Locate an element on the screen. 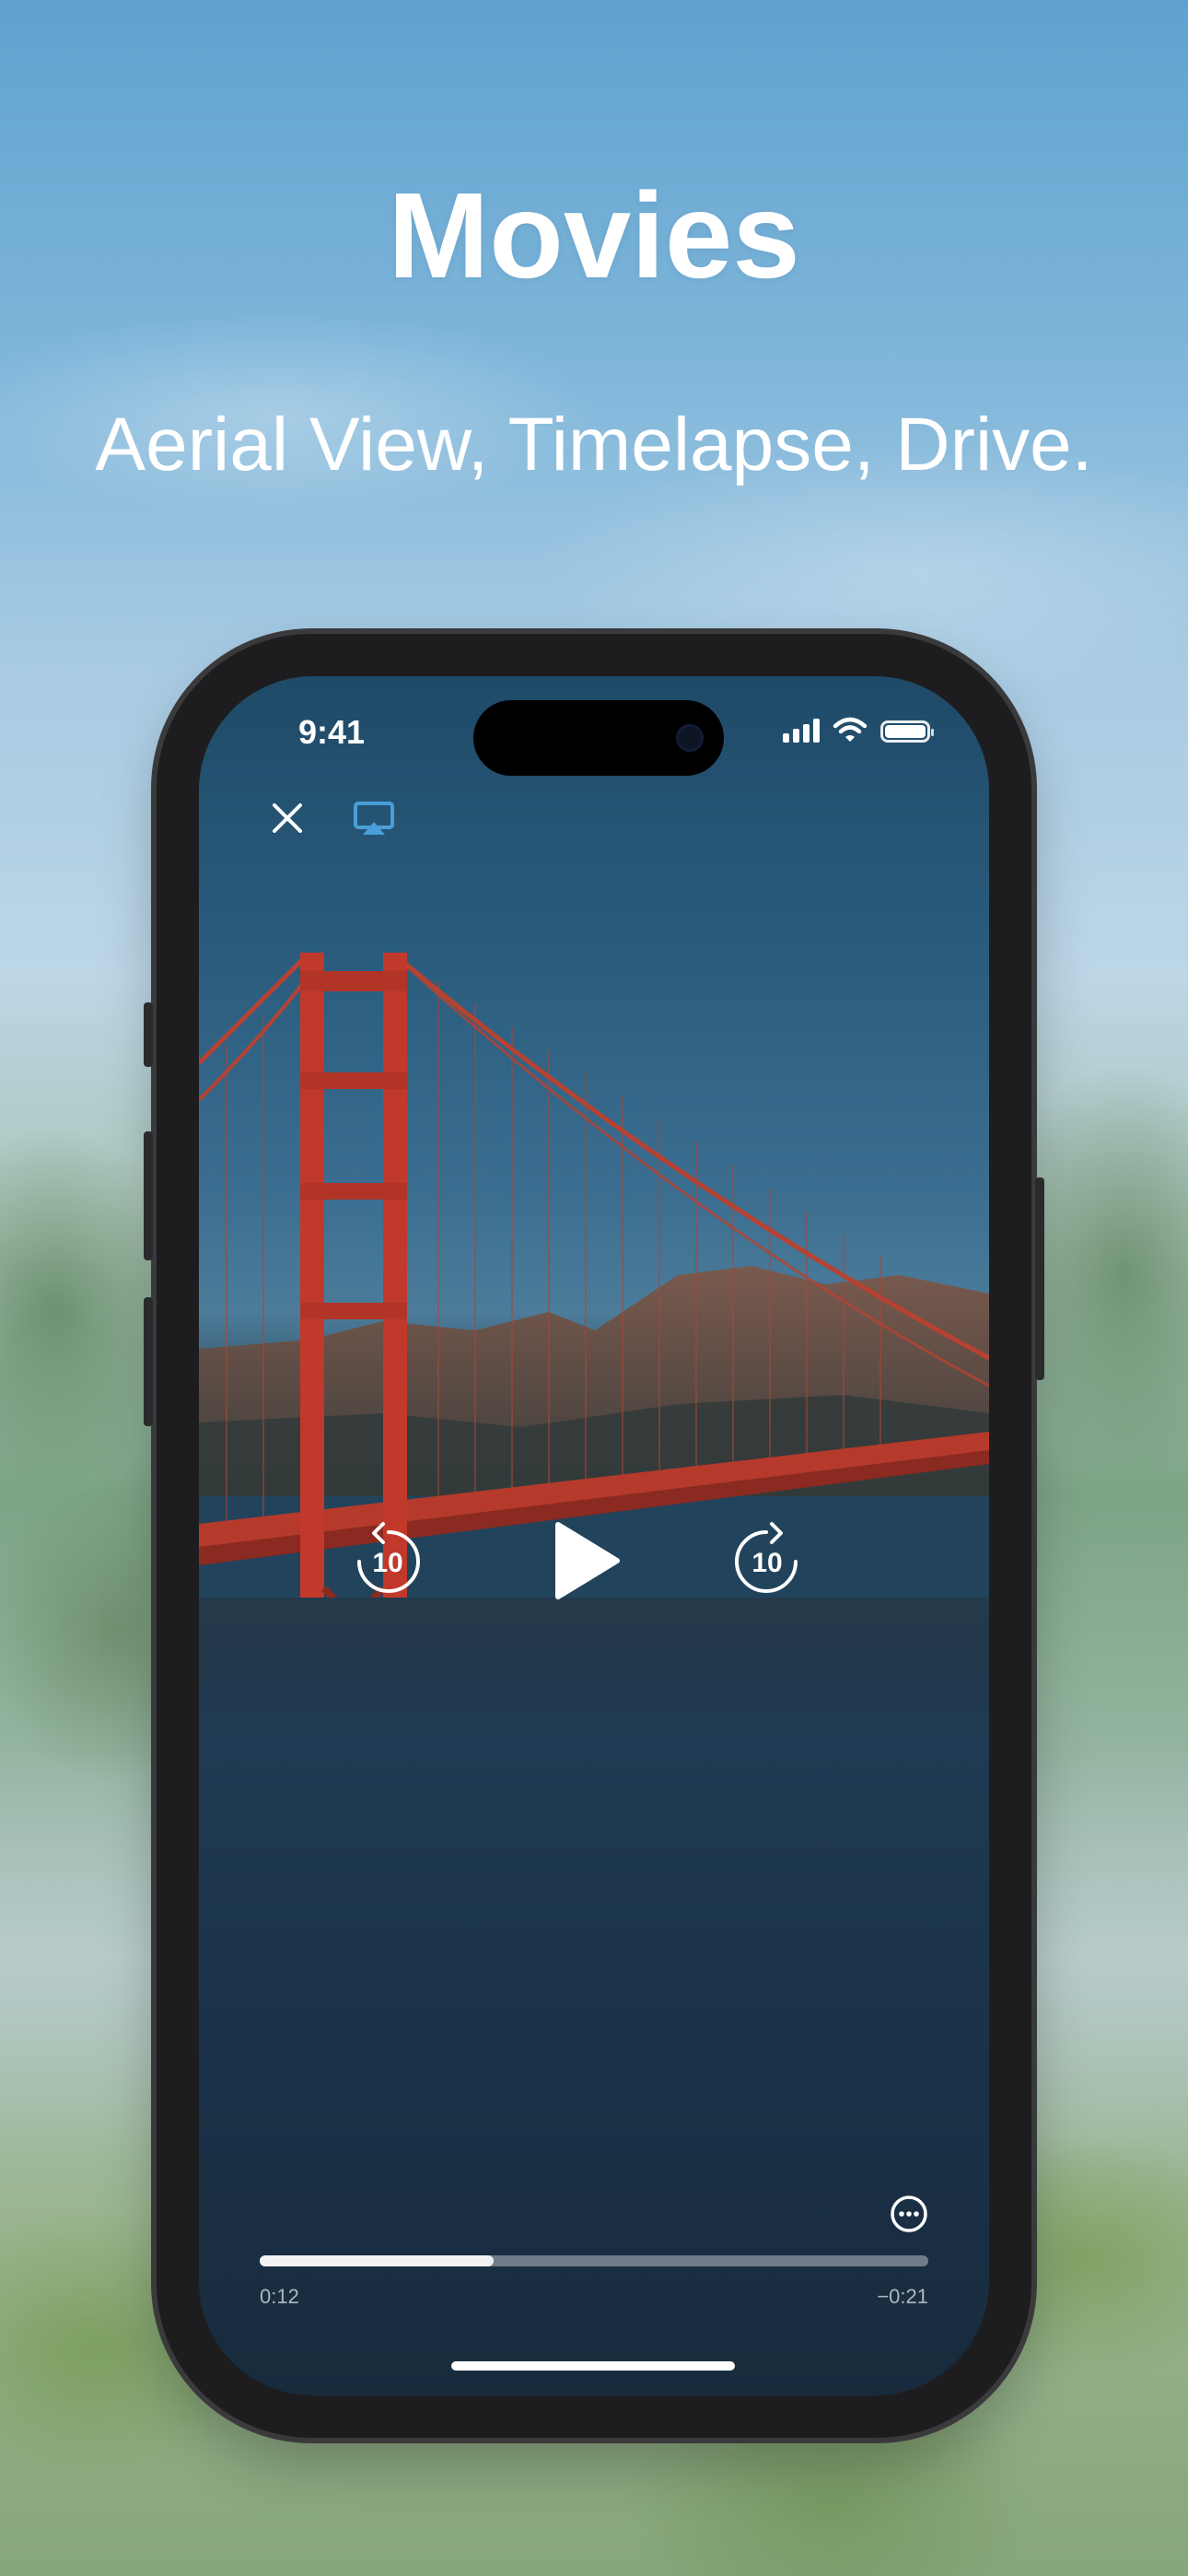 This screenshot has width=1188, height=2576. airplay-icon is located at coordinates (374, 818).